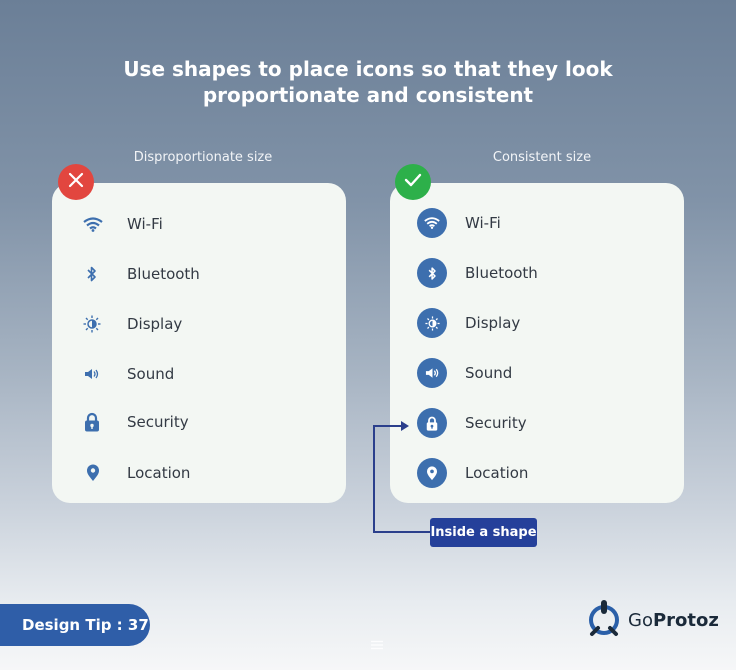 This screenshot has width=736, height=670. What do you see at coordinates (75, 625) in the screenshot?
I see `design-tip-badge: Design Tip : 37` at bounding box center [75, 625].